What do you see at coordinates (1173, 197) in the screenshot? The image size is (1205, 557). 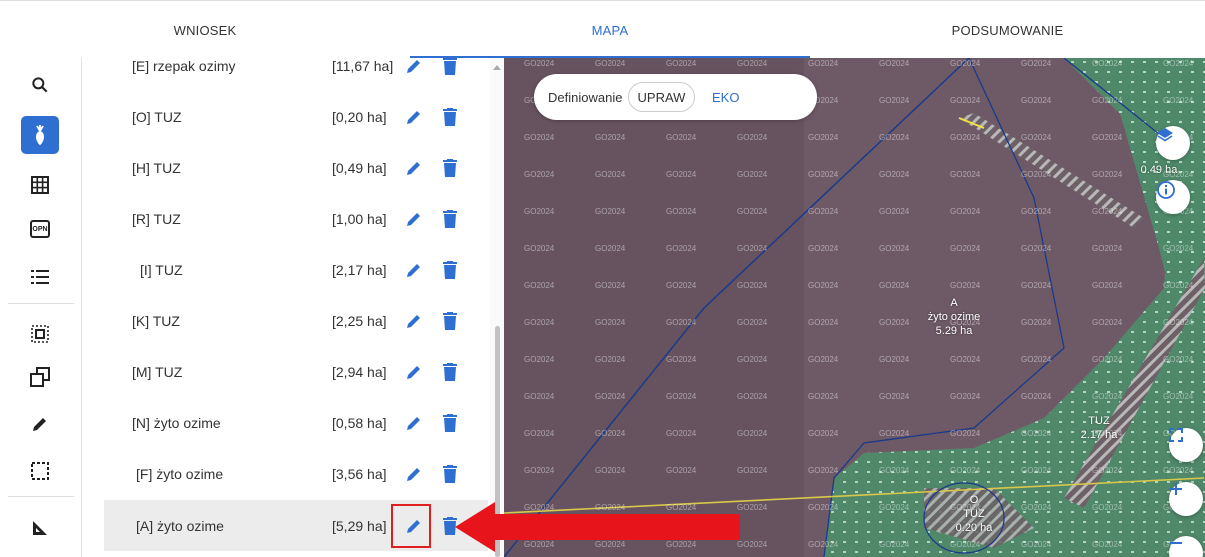 I see `info-icon` at bounding box center [1173, 197].